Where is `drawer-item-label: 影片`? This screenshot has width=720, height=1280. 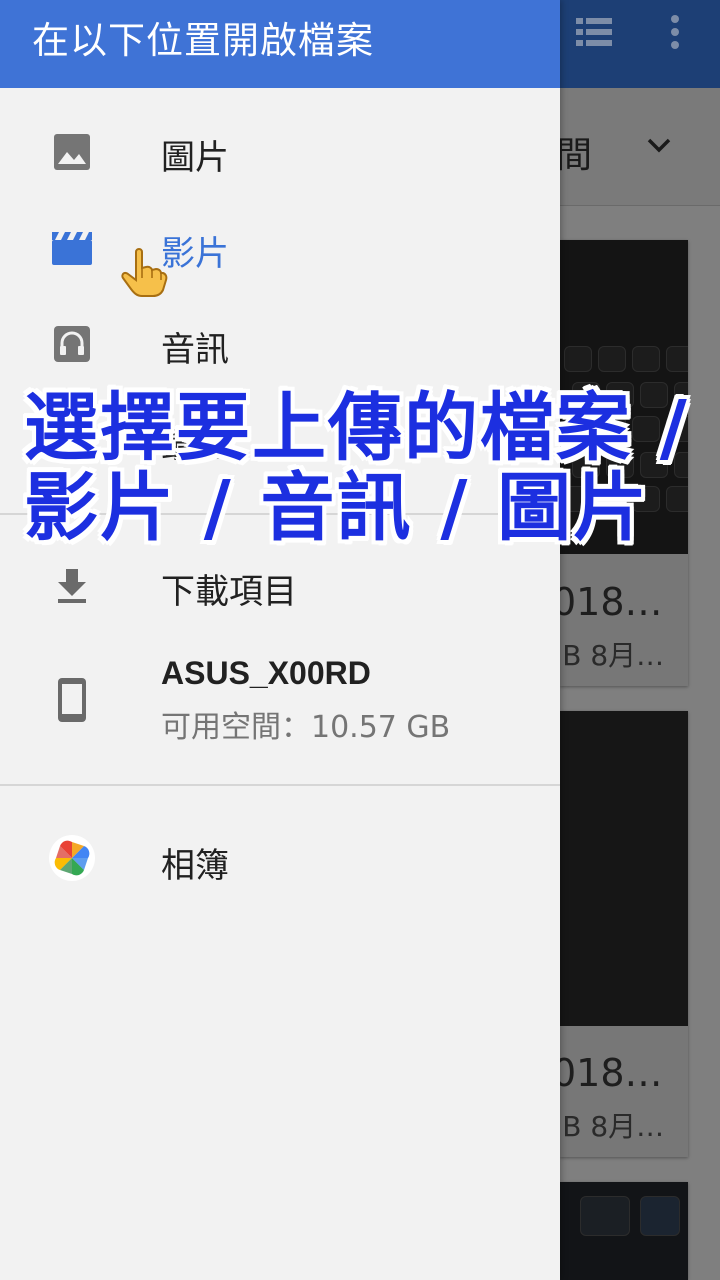
drawer-item-label: 影片 is located at coordinates (195, 254).